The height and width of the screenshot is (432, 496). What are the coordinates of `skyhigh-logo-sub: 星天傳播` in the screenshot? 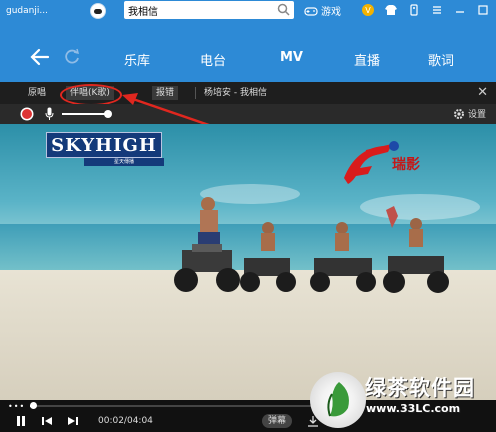 It's located at (124, 162).